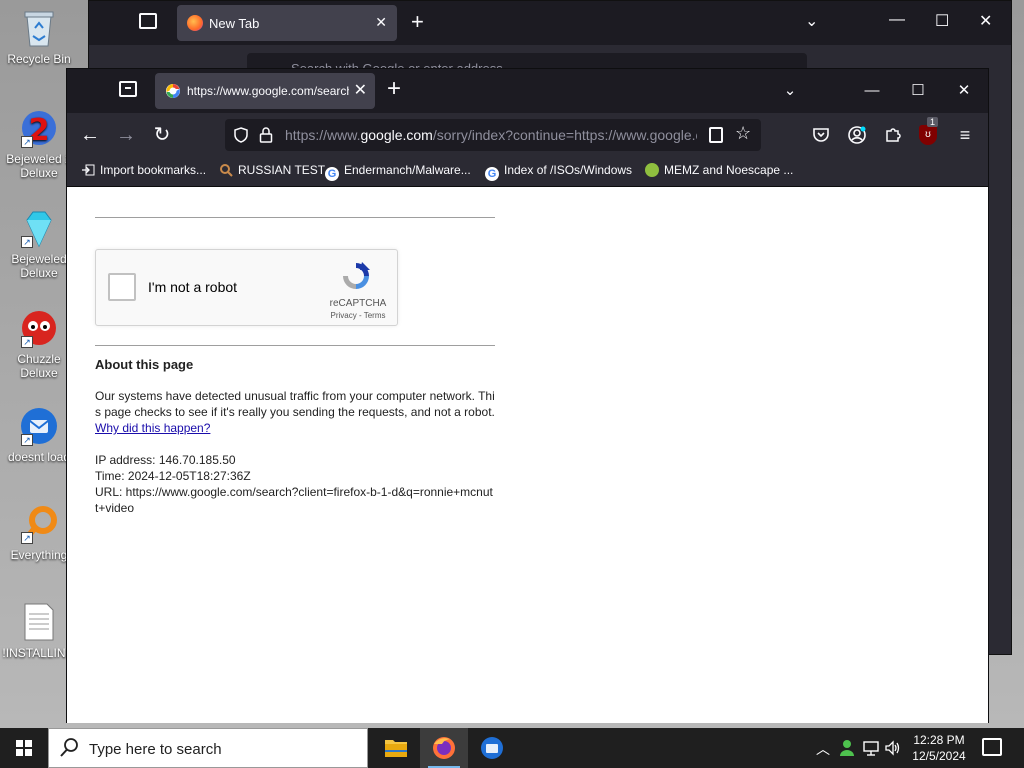  I want to click on search-placeholder: Type here to search, so click(155, 749).